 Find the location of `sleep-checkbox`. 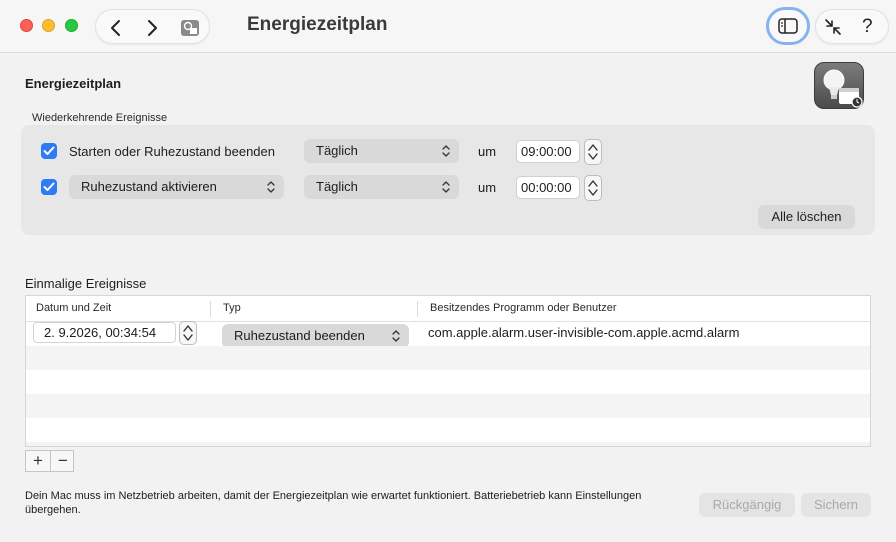

sleep-checkbox is located at coordinates (49, 187).